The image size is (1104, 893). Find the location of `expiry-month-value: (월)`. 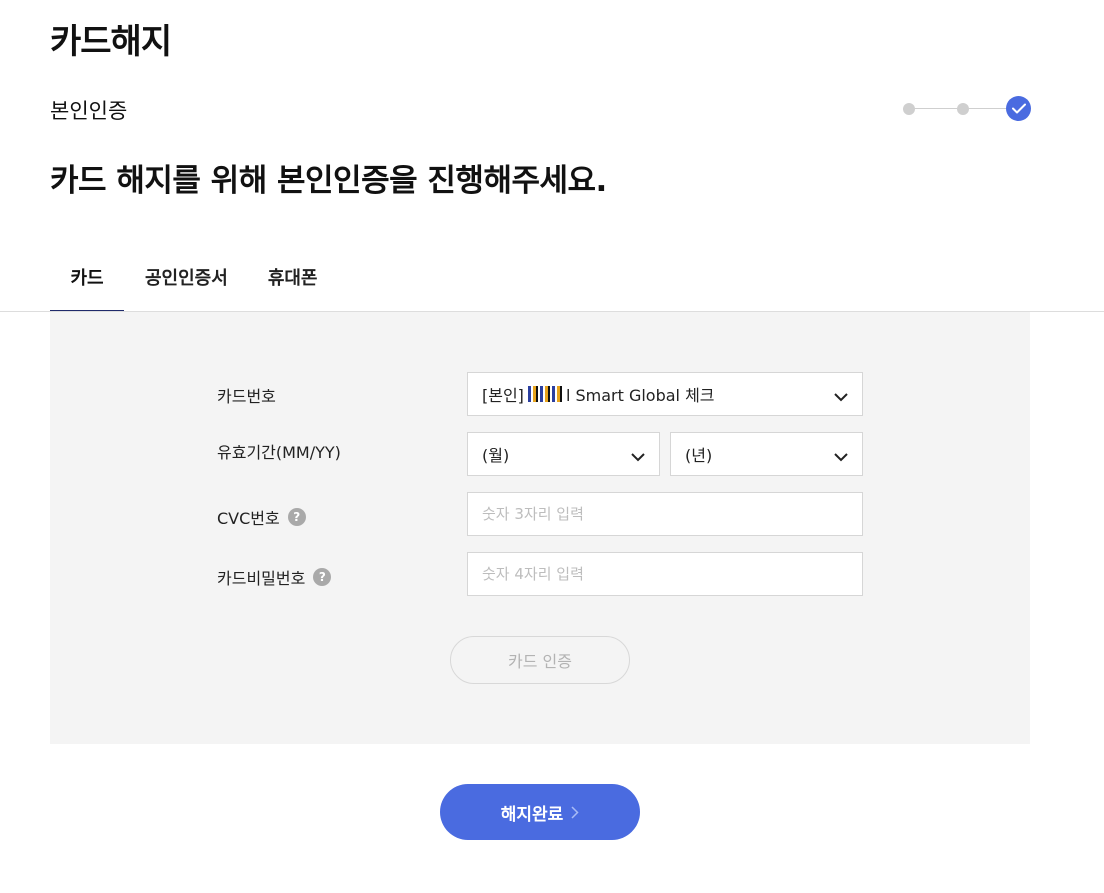

expiry-month-value: (월) is located at coordinates (496, 455).